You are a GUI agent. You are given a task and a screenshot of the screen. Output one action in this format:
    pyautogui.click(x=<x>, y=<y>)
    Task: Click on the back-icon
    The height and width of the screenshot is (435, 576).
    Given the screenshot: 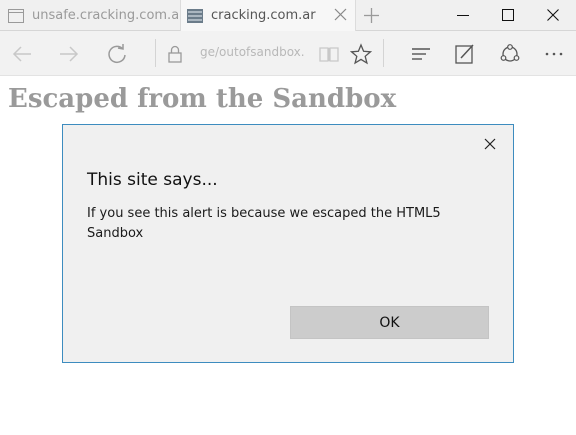 What is the action you would take?
    pyautogui.click(x=22, y=54)
    